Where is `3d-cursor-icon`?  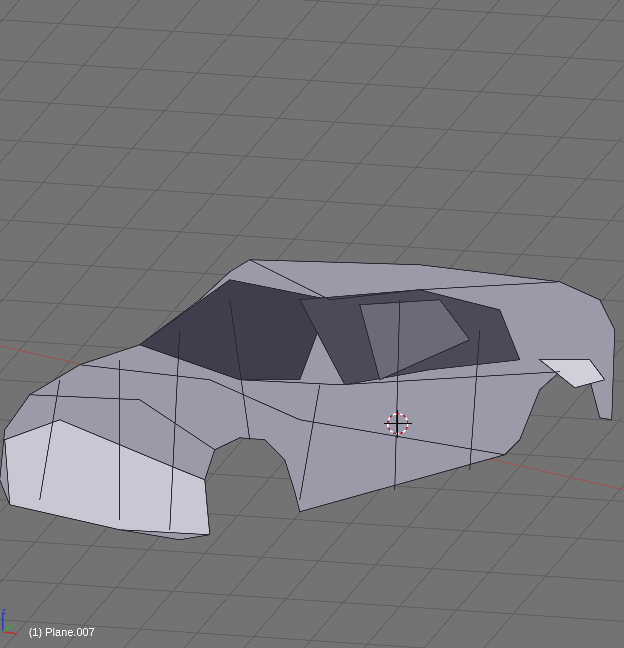
3d-cursor-icon is located at coordinates (398, 424).